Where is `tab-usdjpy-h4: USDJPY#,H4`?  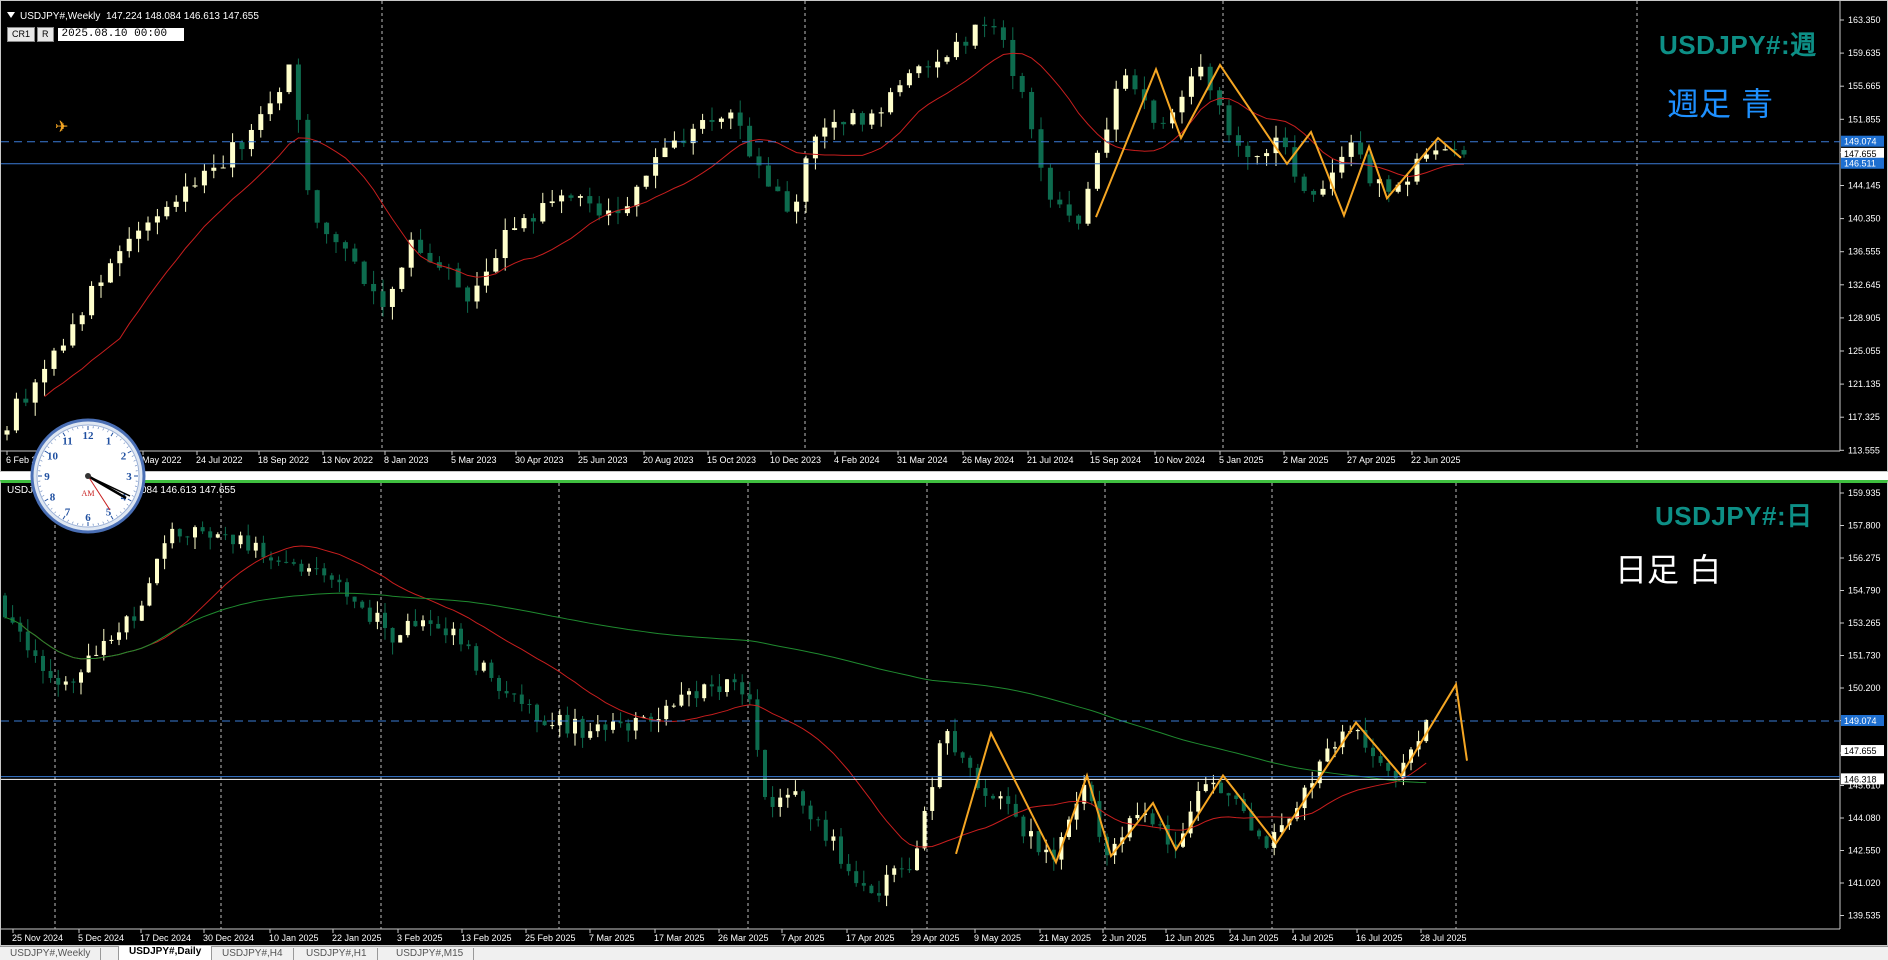 tab-usdjpy-h4: USDJPY#,H4 is located at coordinates (253, 954).